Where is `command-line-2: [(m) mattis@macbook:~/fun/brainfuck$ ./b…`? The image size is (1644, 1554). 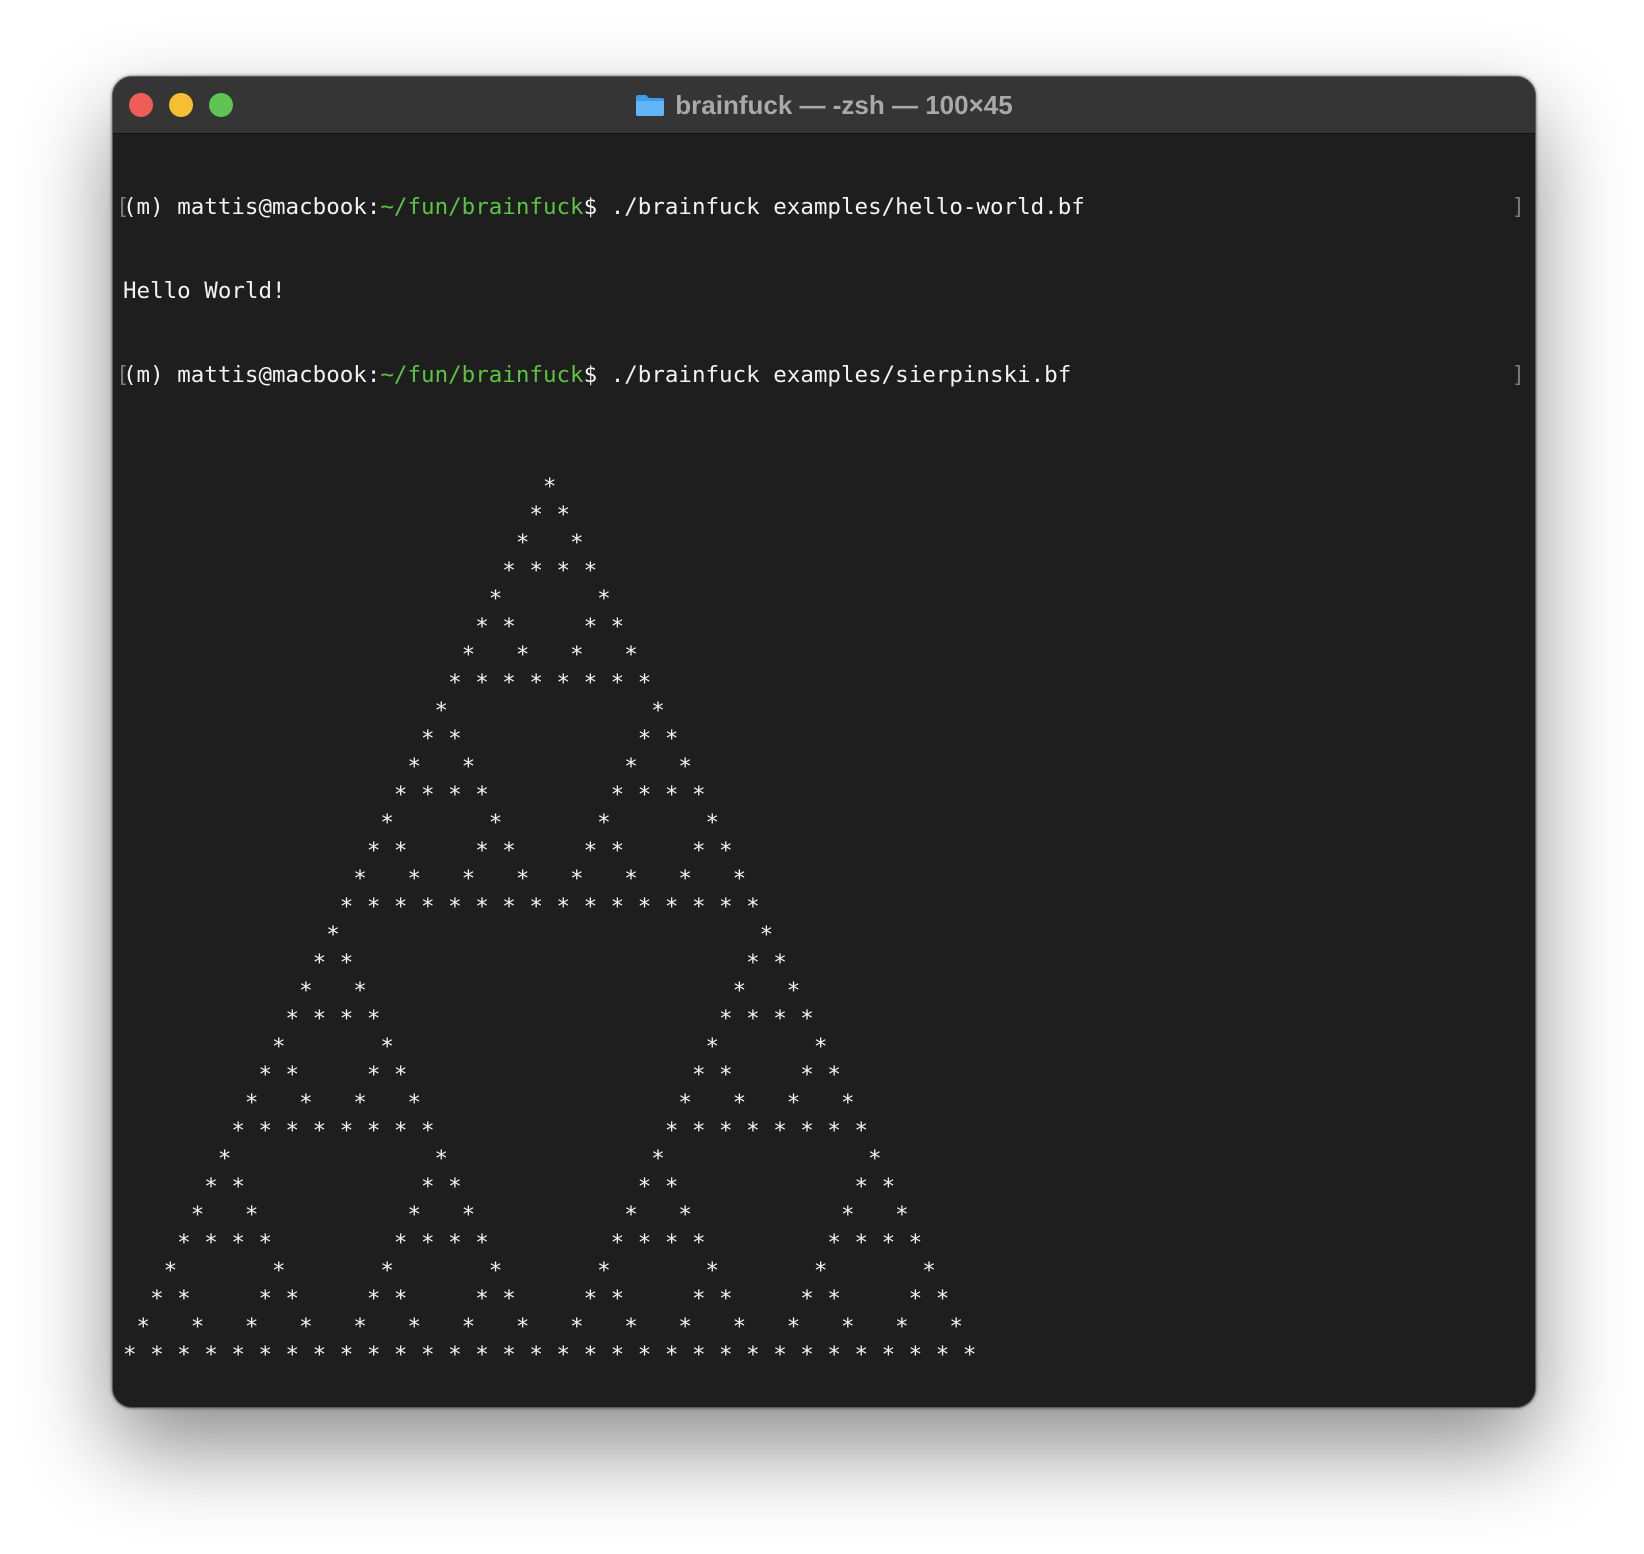 command-line-2: [(m) mattis@macbook:~/fun/brainfuck$ ./b… is located at coordinates (820, 375).